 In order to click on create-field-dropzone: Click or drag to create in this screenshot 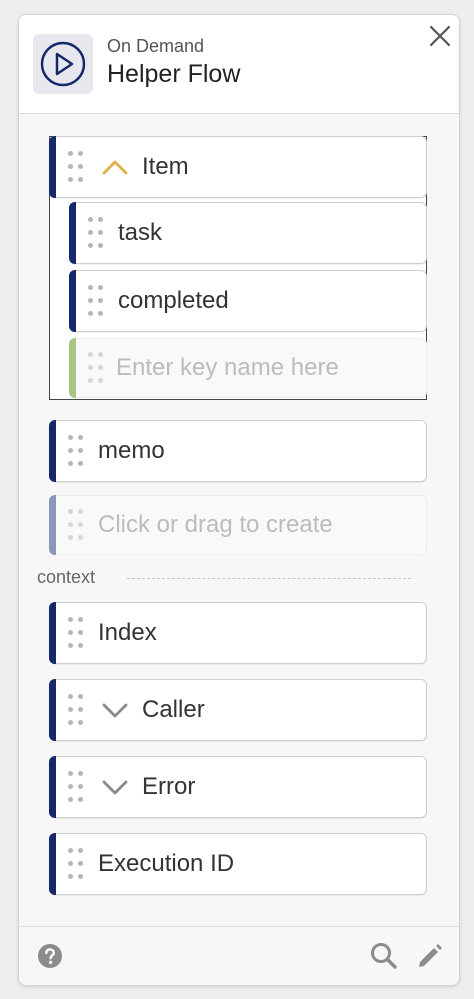, I will do `click(238, 525)`.